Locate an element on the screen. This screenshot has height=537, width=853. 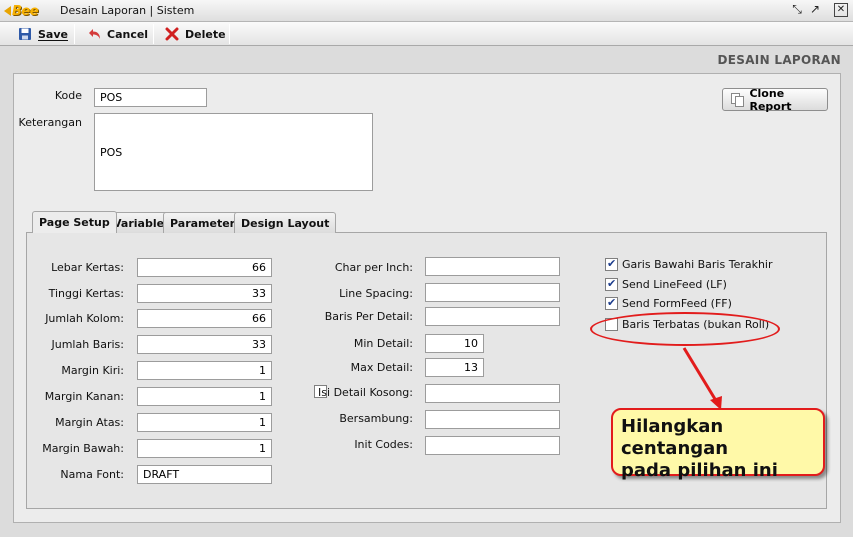
tab-label: Page Setup is located at coordinates (74, 222).